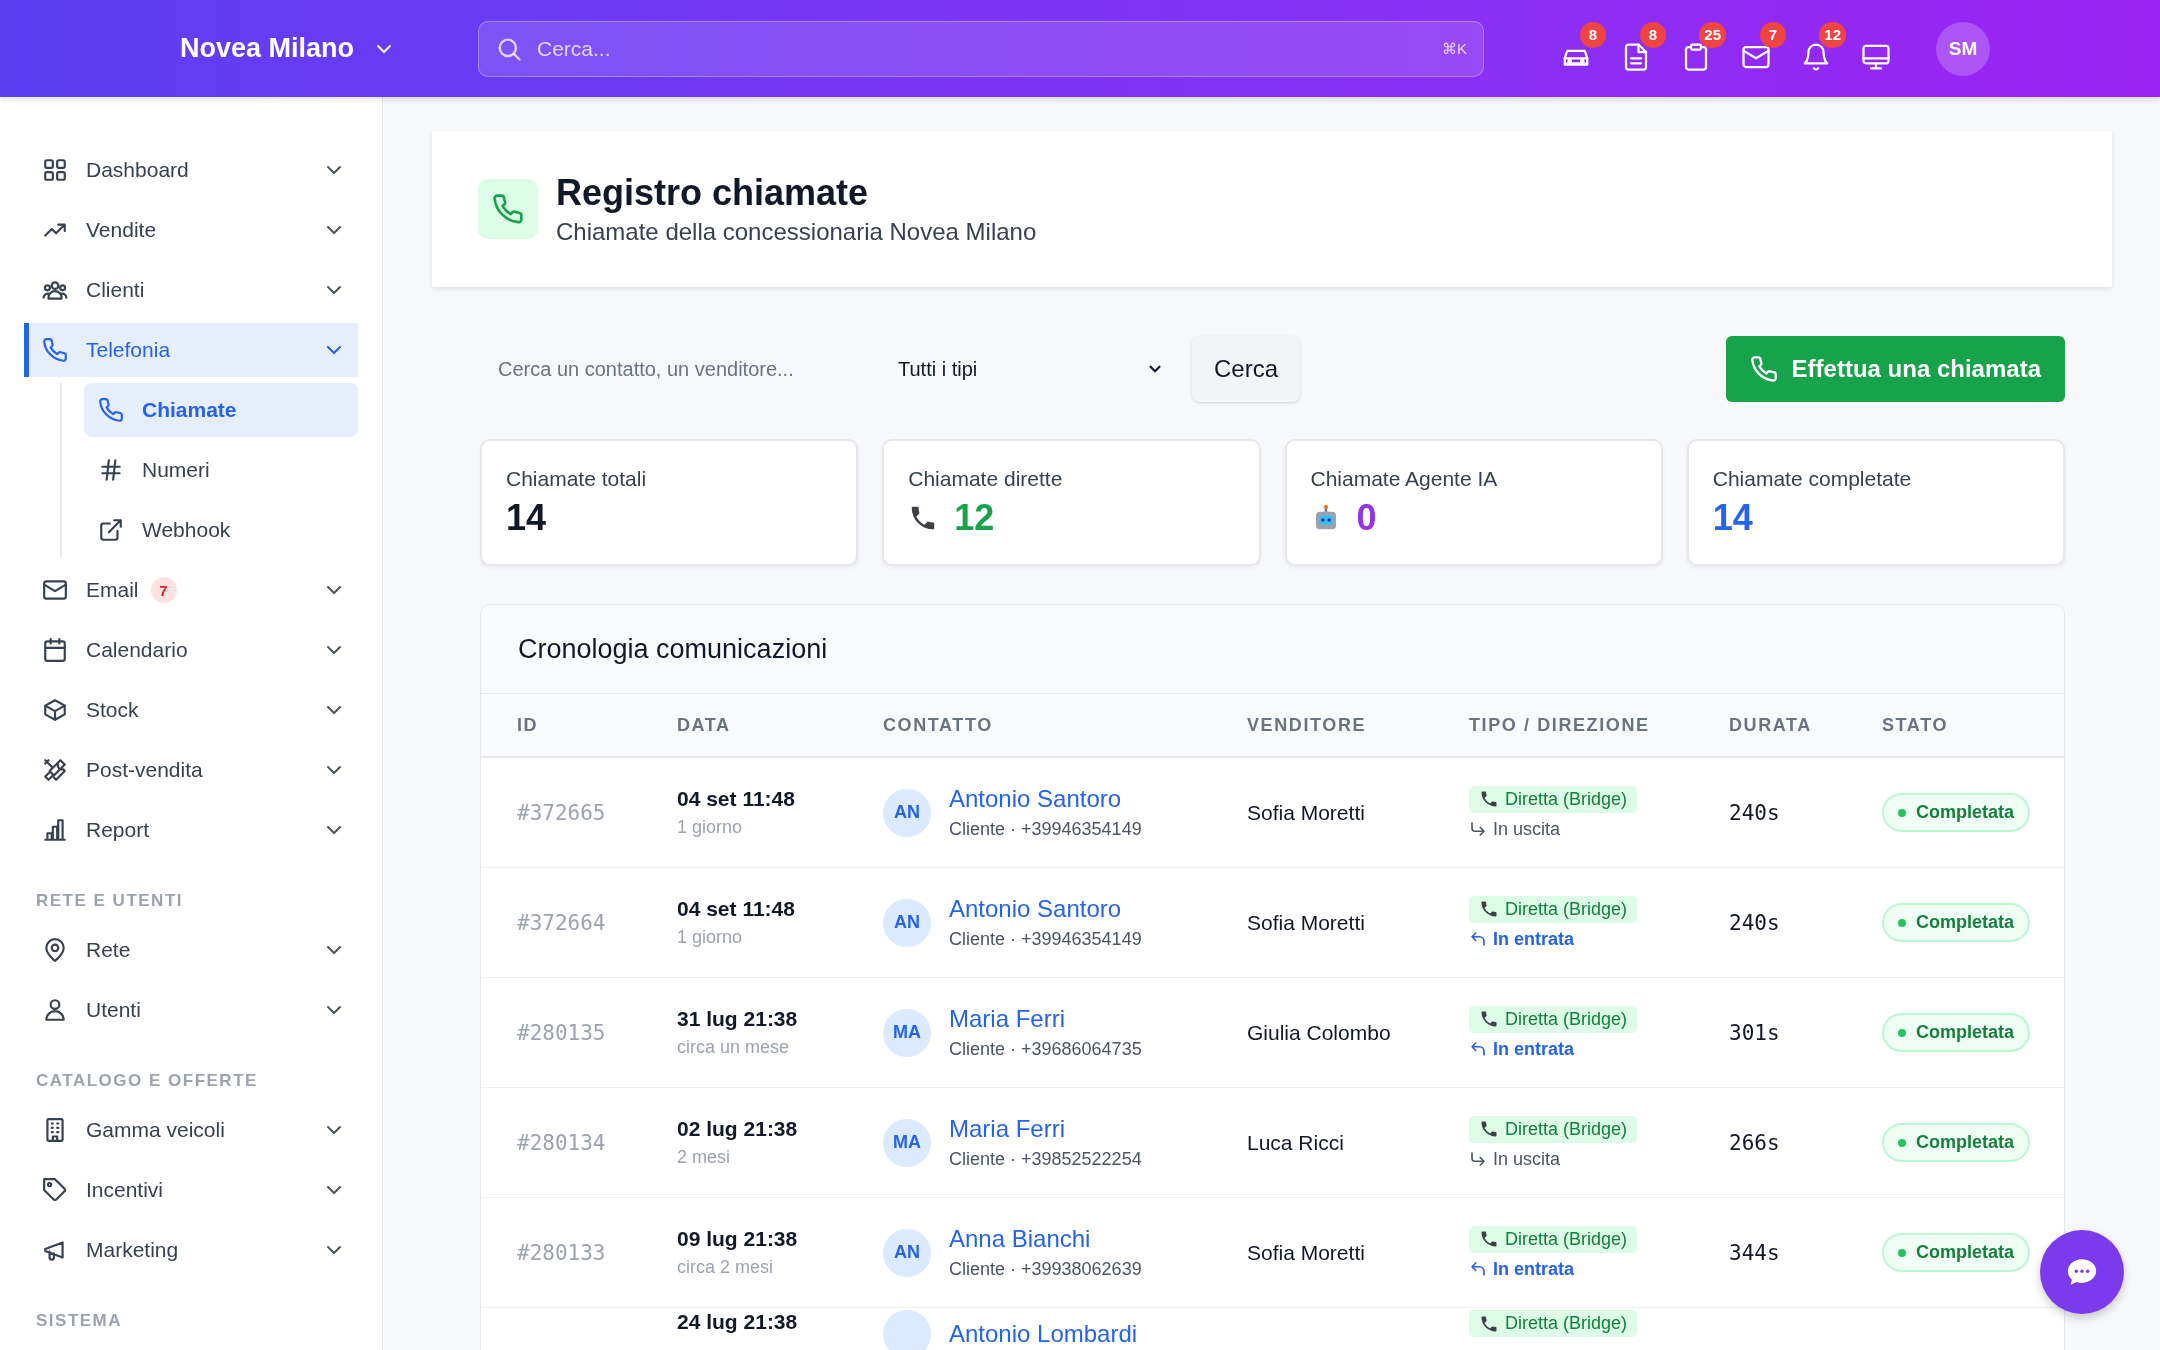 The width and height of the screenshot is (2160, 1350). I want to click on relative-time: 1 giorno, so click(710, 827).